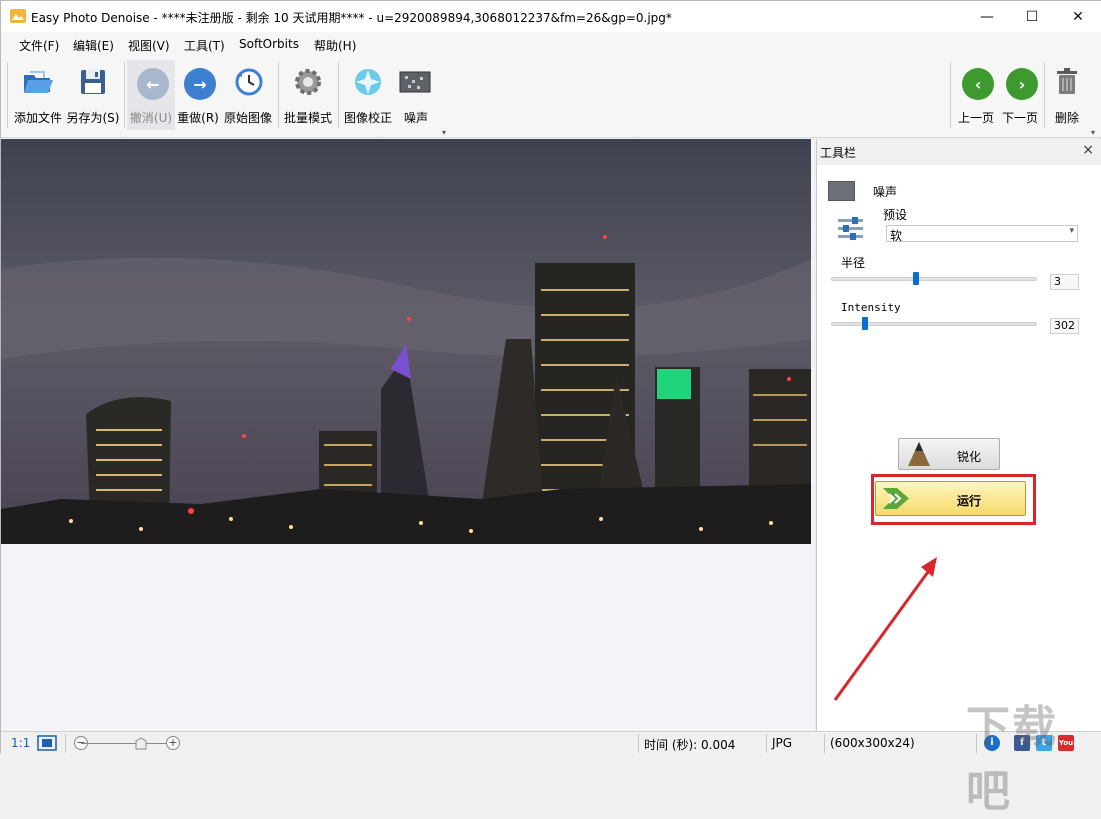 The image size is (1101, 819). Describe the element at coordinates (1088, 150) in the screenshot. I see `panel-close-icon: ×` at that location.